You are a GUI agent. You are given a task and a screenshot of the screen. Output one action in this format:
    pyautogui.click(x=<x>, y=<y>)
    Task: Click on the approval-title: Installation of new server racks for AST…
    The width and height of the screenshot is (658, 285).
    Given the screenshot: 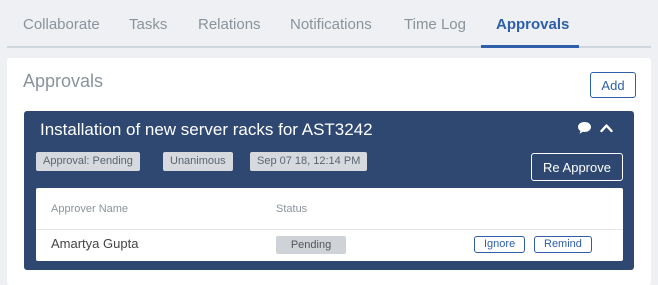 What is the action you would take?
    pyautogui.click(x=206, y=129)
    